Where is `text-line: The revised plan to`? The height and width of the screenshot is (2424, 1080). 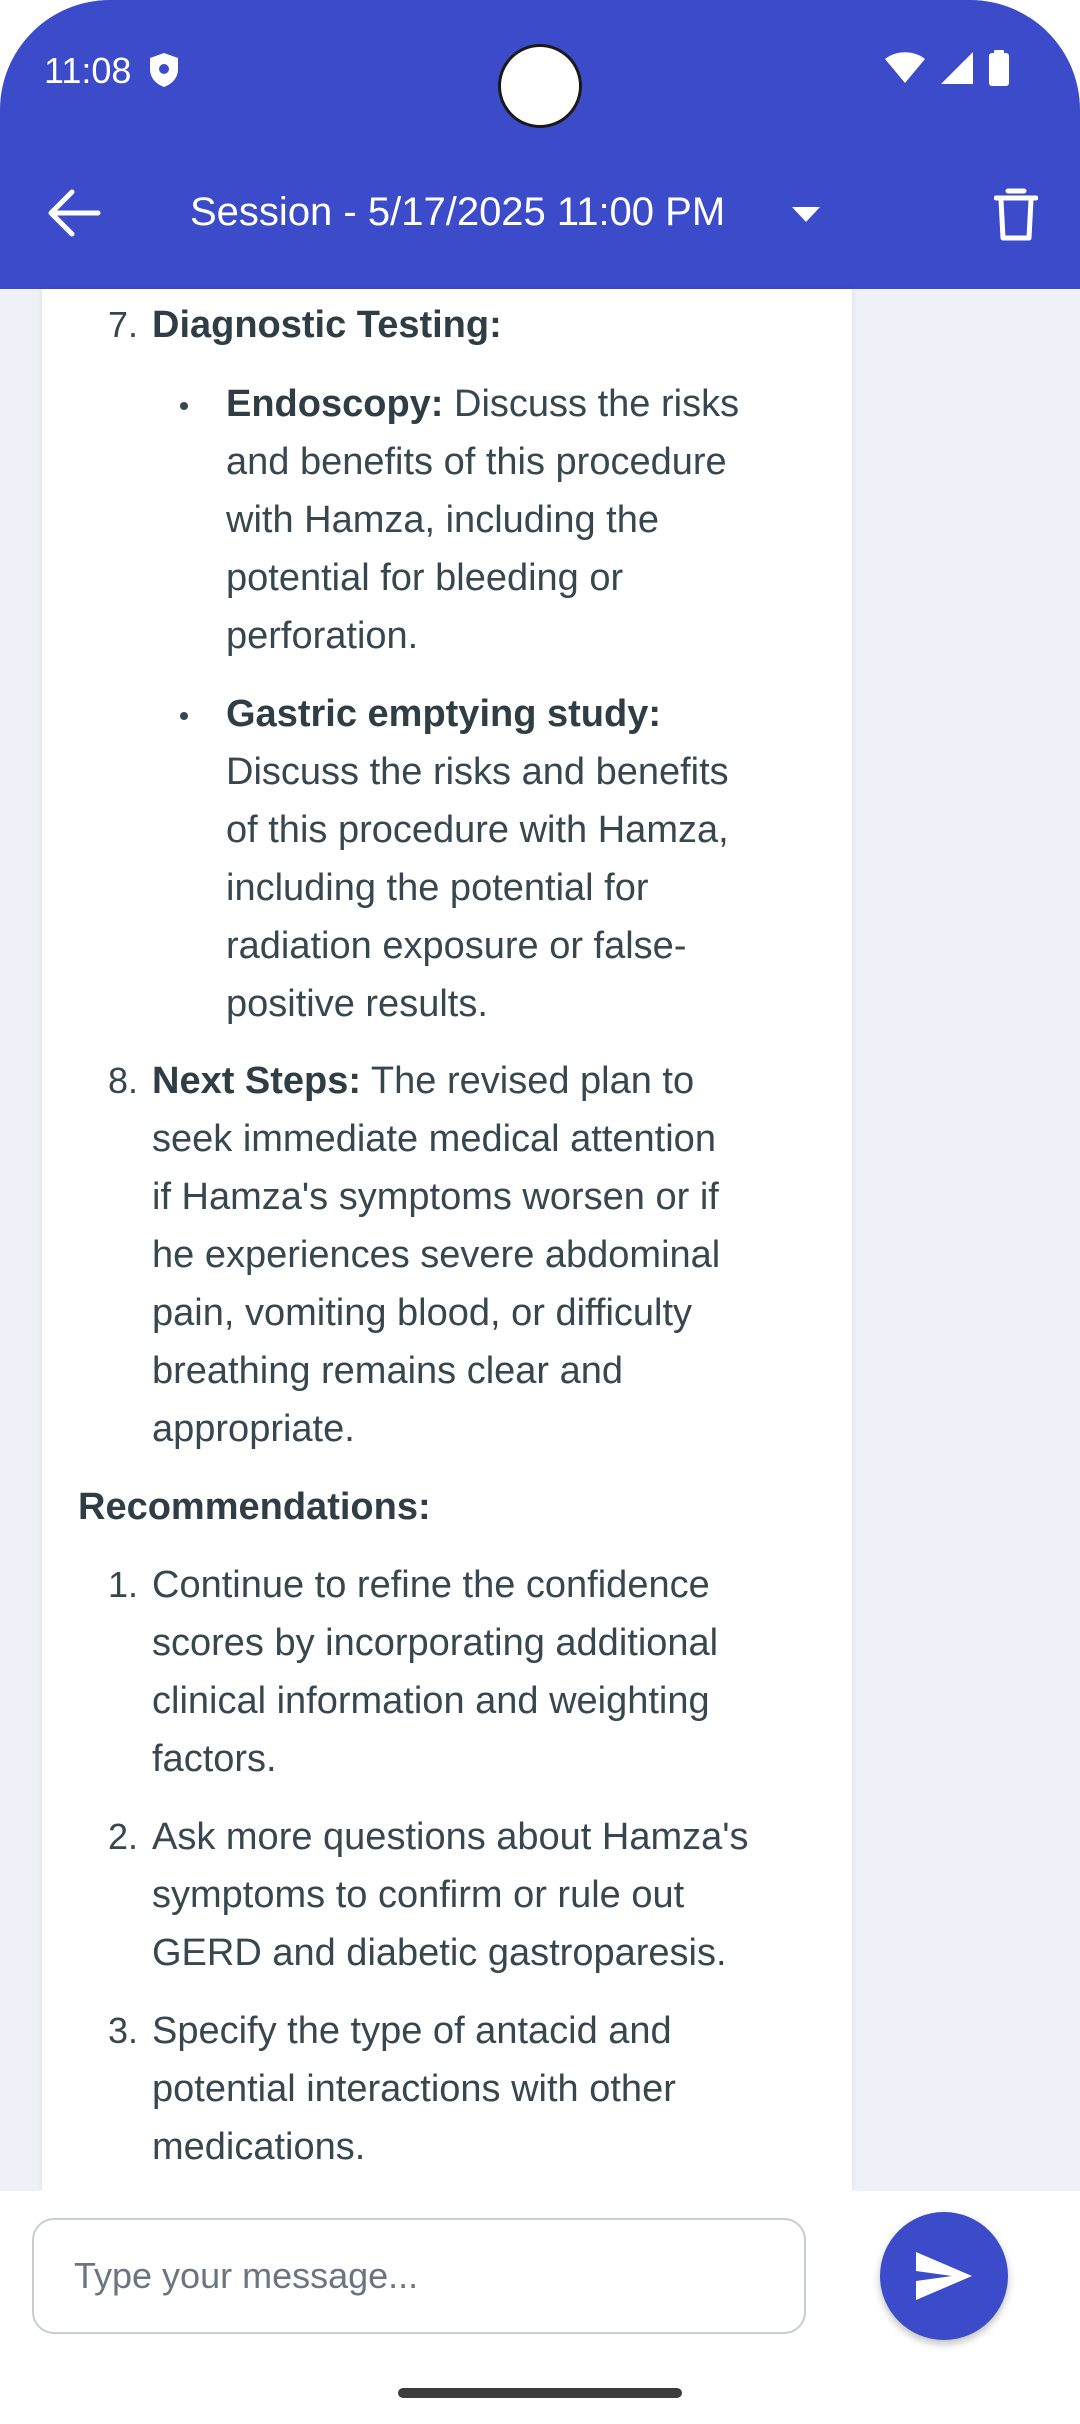 text-line: The revised plan to is located at coordinates (528, 1081).